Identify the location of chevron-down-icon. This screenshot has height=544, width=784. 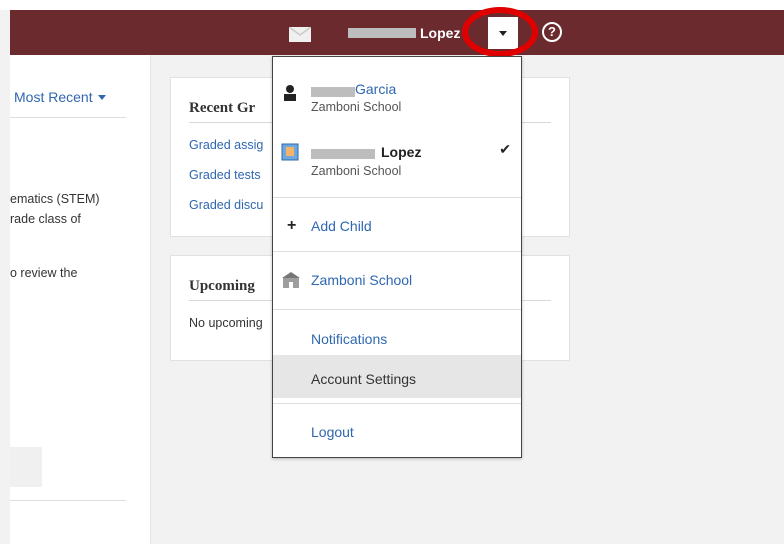
(101, 97).